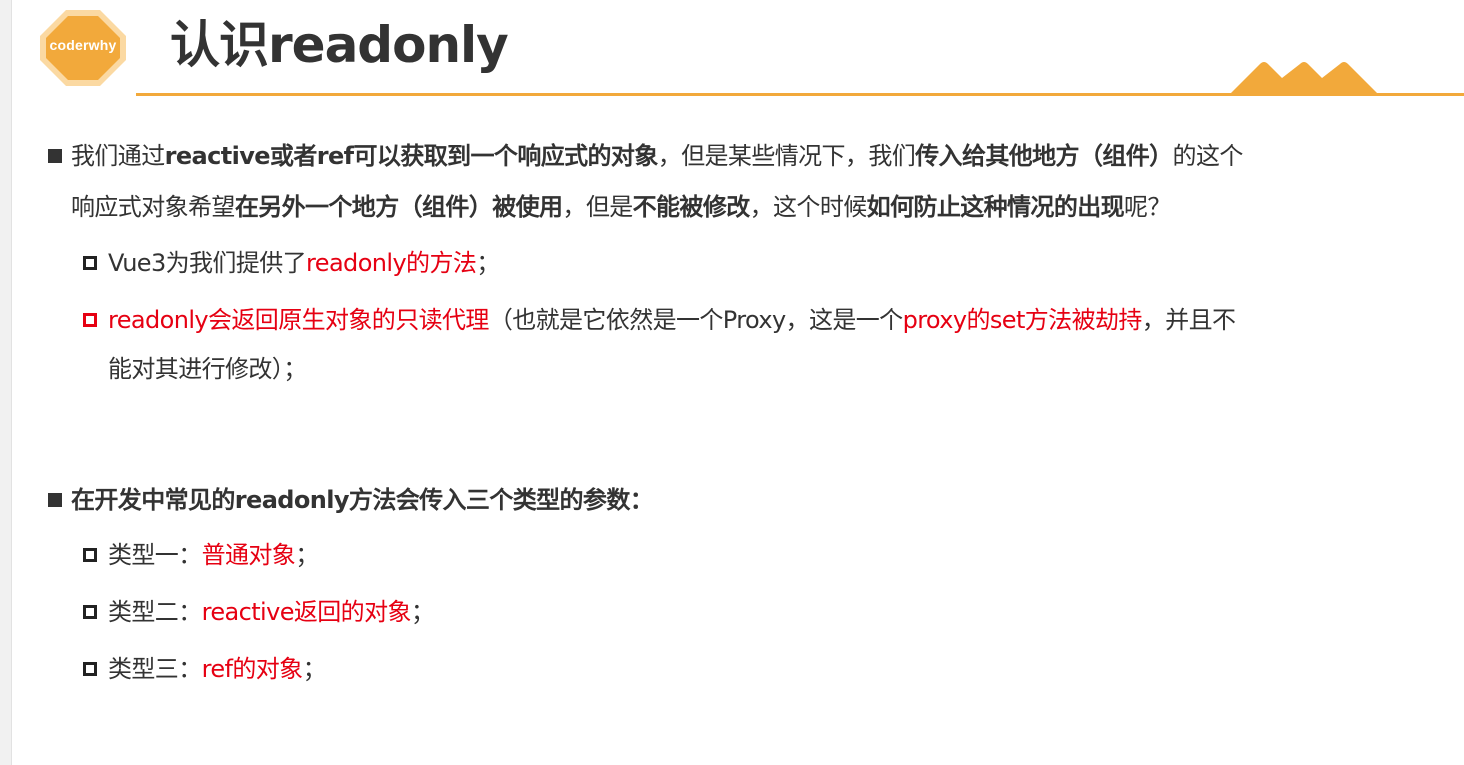 Image resolution: width=1464 pixels, height=765 pixels. I want to click on text-segment: ，并且不, so click(1188, 320).